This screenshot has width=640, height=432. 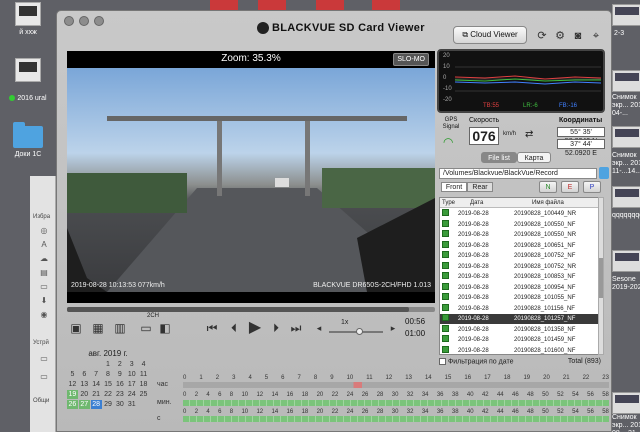 What do you see at coordinates (108, 364) in the screenshot?
I see `calendar-day: 1` at bounding box center [108, 364].